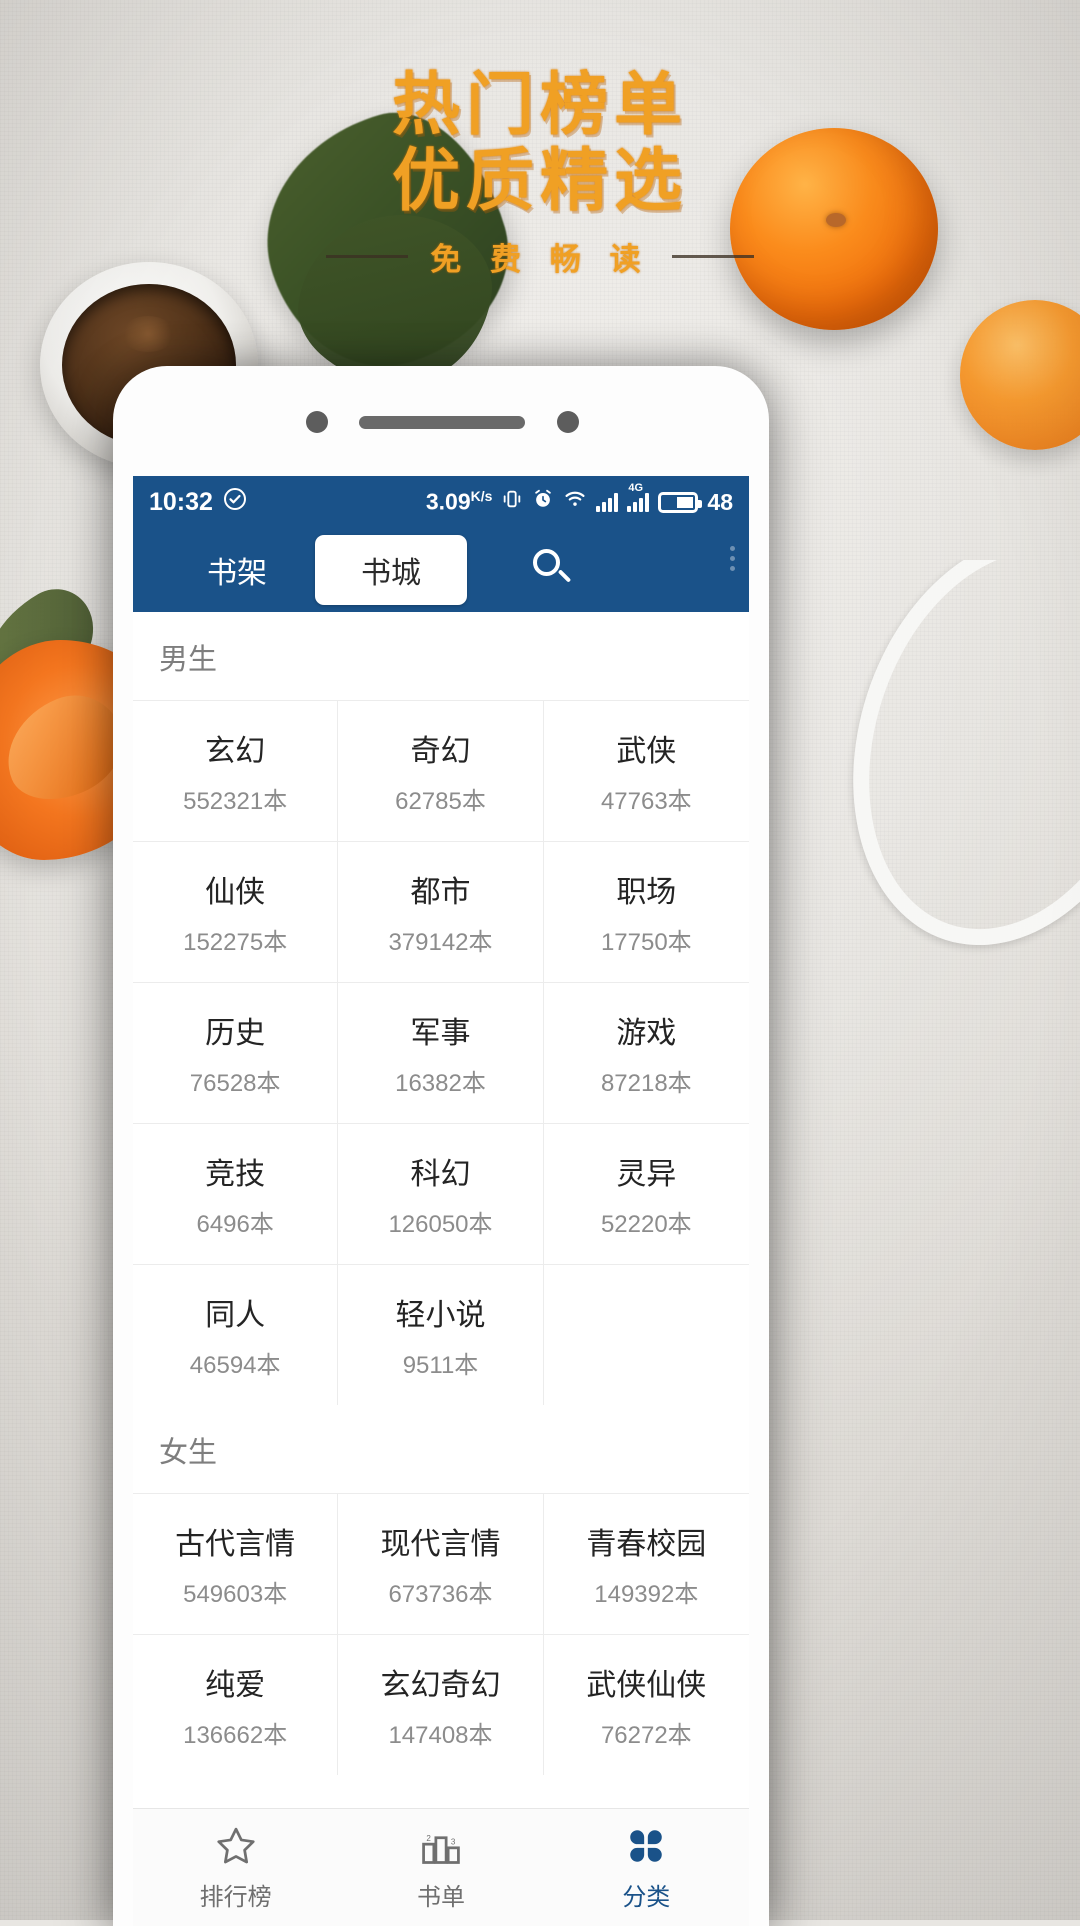  What do you see at coordinates (646, 1033) in the screenshot?
I see `category-name: 游戏` at bounding box center [646, 1033].